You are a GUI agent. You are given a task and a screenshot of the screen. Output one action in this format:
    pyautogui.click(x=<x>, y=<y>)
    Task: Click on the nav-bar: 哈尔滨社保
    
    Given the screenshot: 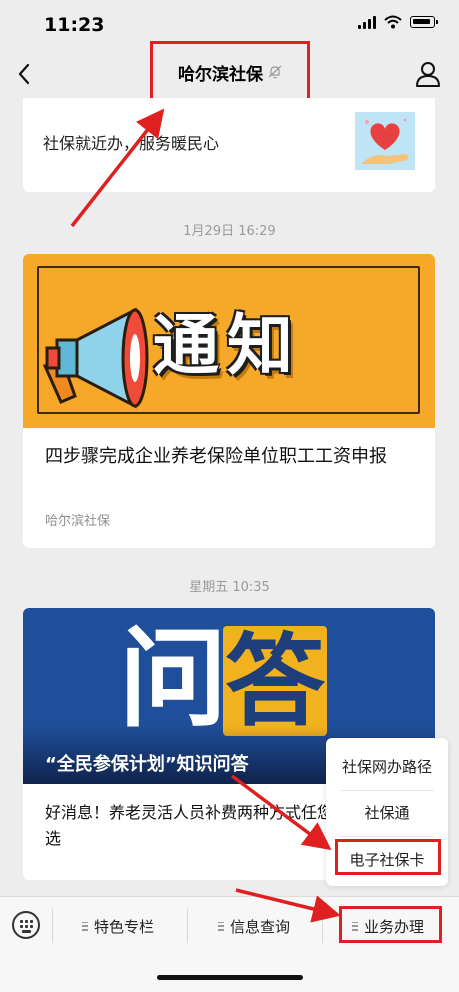 What is the action you would take?
    pyautogui.click(x=229, y=72)
    